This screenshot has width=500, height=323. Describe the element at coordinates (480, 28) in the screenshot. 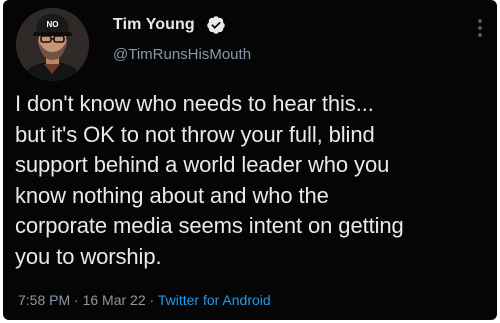

I see `more-vertical-icon` at that location.